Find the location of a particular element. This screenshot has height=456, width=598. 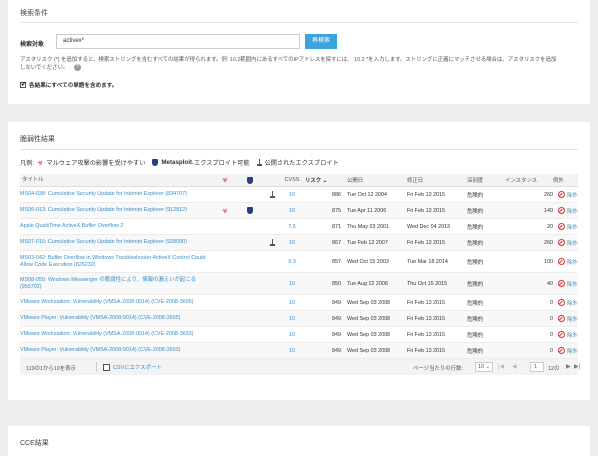

cce-panel: CCE結果 is located at coordinates (299, 441).